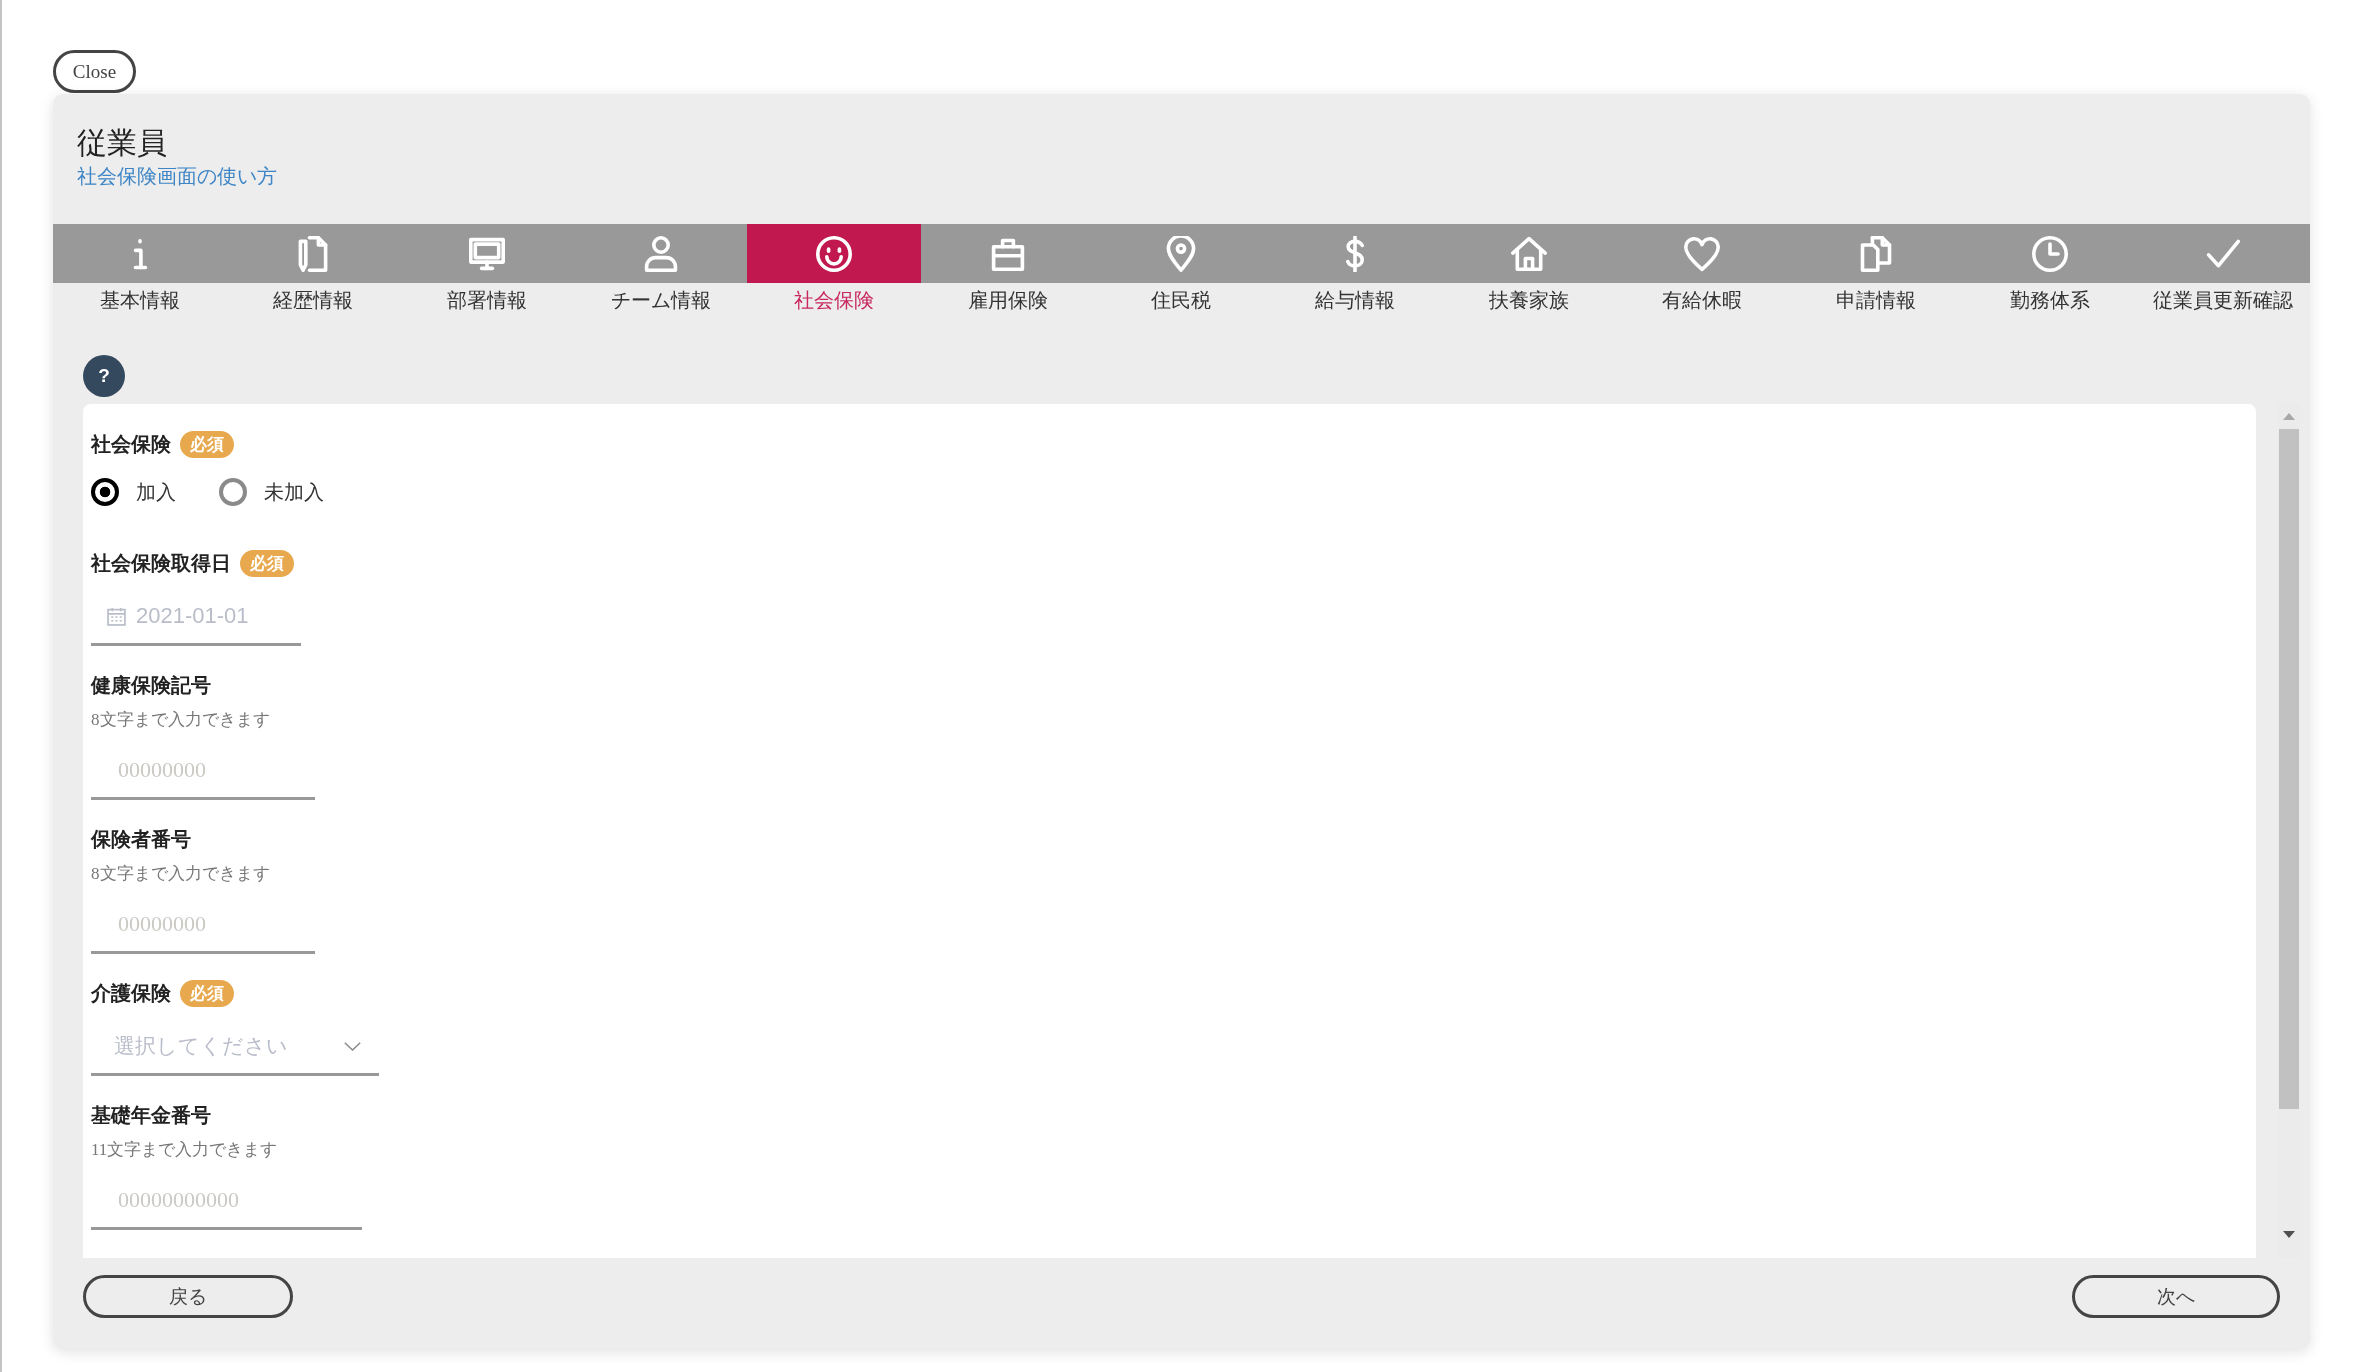 Image resolution: width=2360 pixels, height=1372 pixels. Describe the element at coordinates (104, 376) in the screenshot. I see `help-button: ?` at that location.